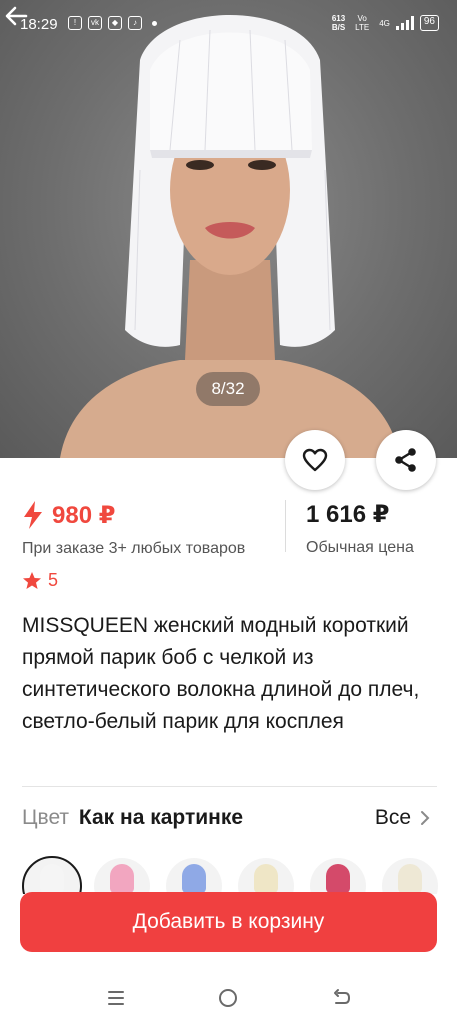  Describe the element at coordinates (362, 23) in the screenshot. I see `volte-indicator: Vo LTE` at that location.